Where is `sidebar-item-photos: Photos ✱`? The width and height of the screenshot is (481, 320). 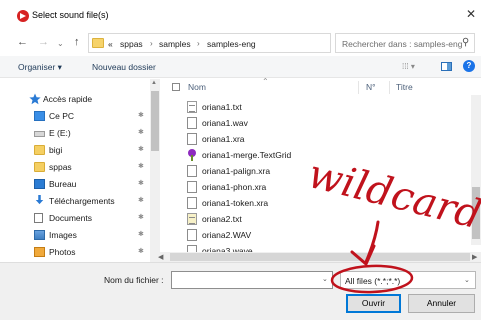
sidebar-item-photos: Photos ✱ is located at coordinates (75, 252).